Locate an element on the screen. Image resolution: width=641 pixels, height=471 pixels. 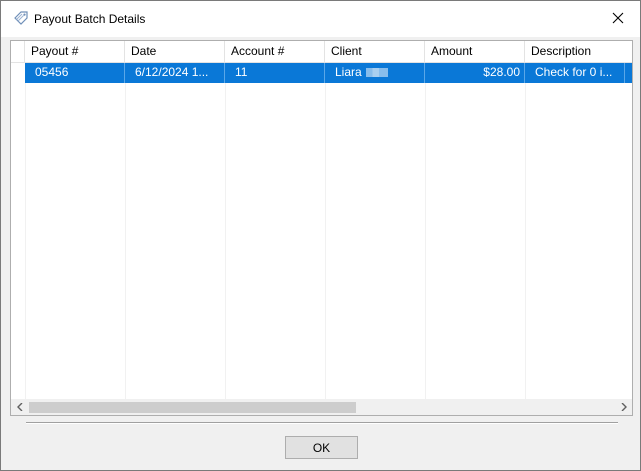
title-bar: Payout Batch Details is located at coordinates (320, 19).